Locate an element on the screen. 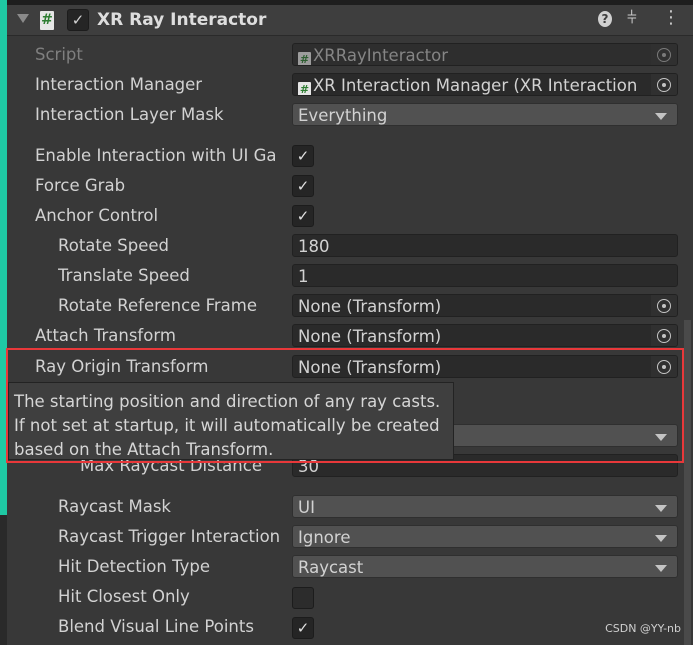  anchor-control-checkbox: ✓ is located at coordinates (303, 216).